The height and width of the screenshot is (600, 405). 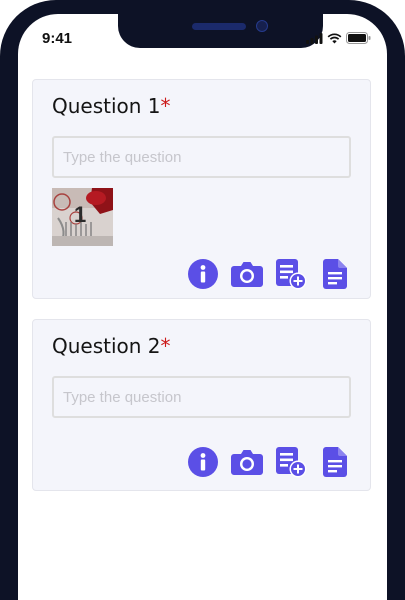 I want to click on wifi-icon, so click(x=334, y=37).